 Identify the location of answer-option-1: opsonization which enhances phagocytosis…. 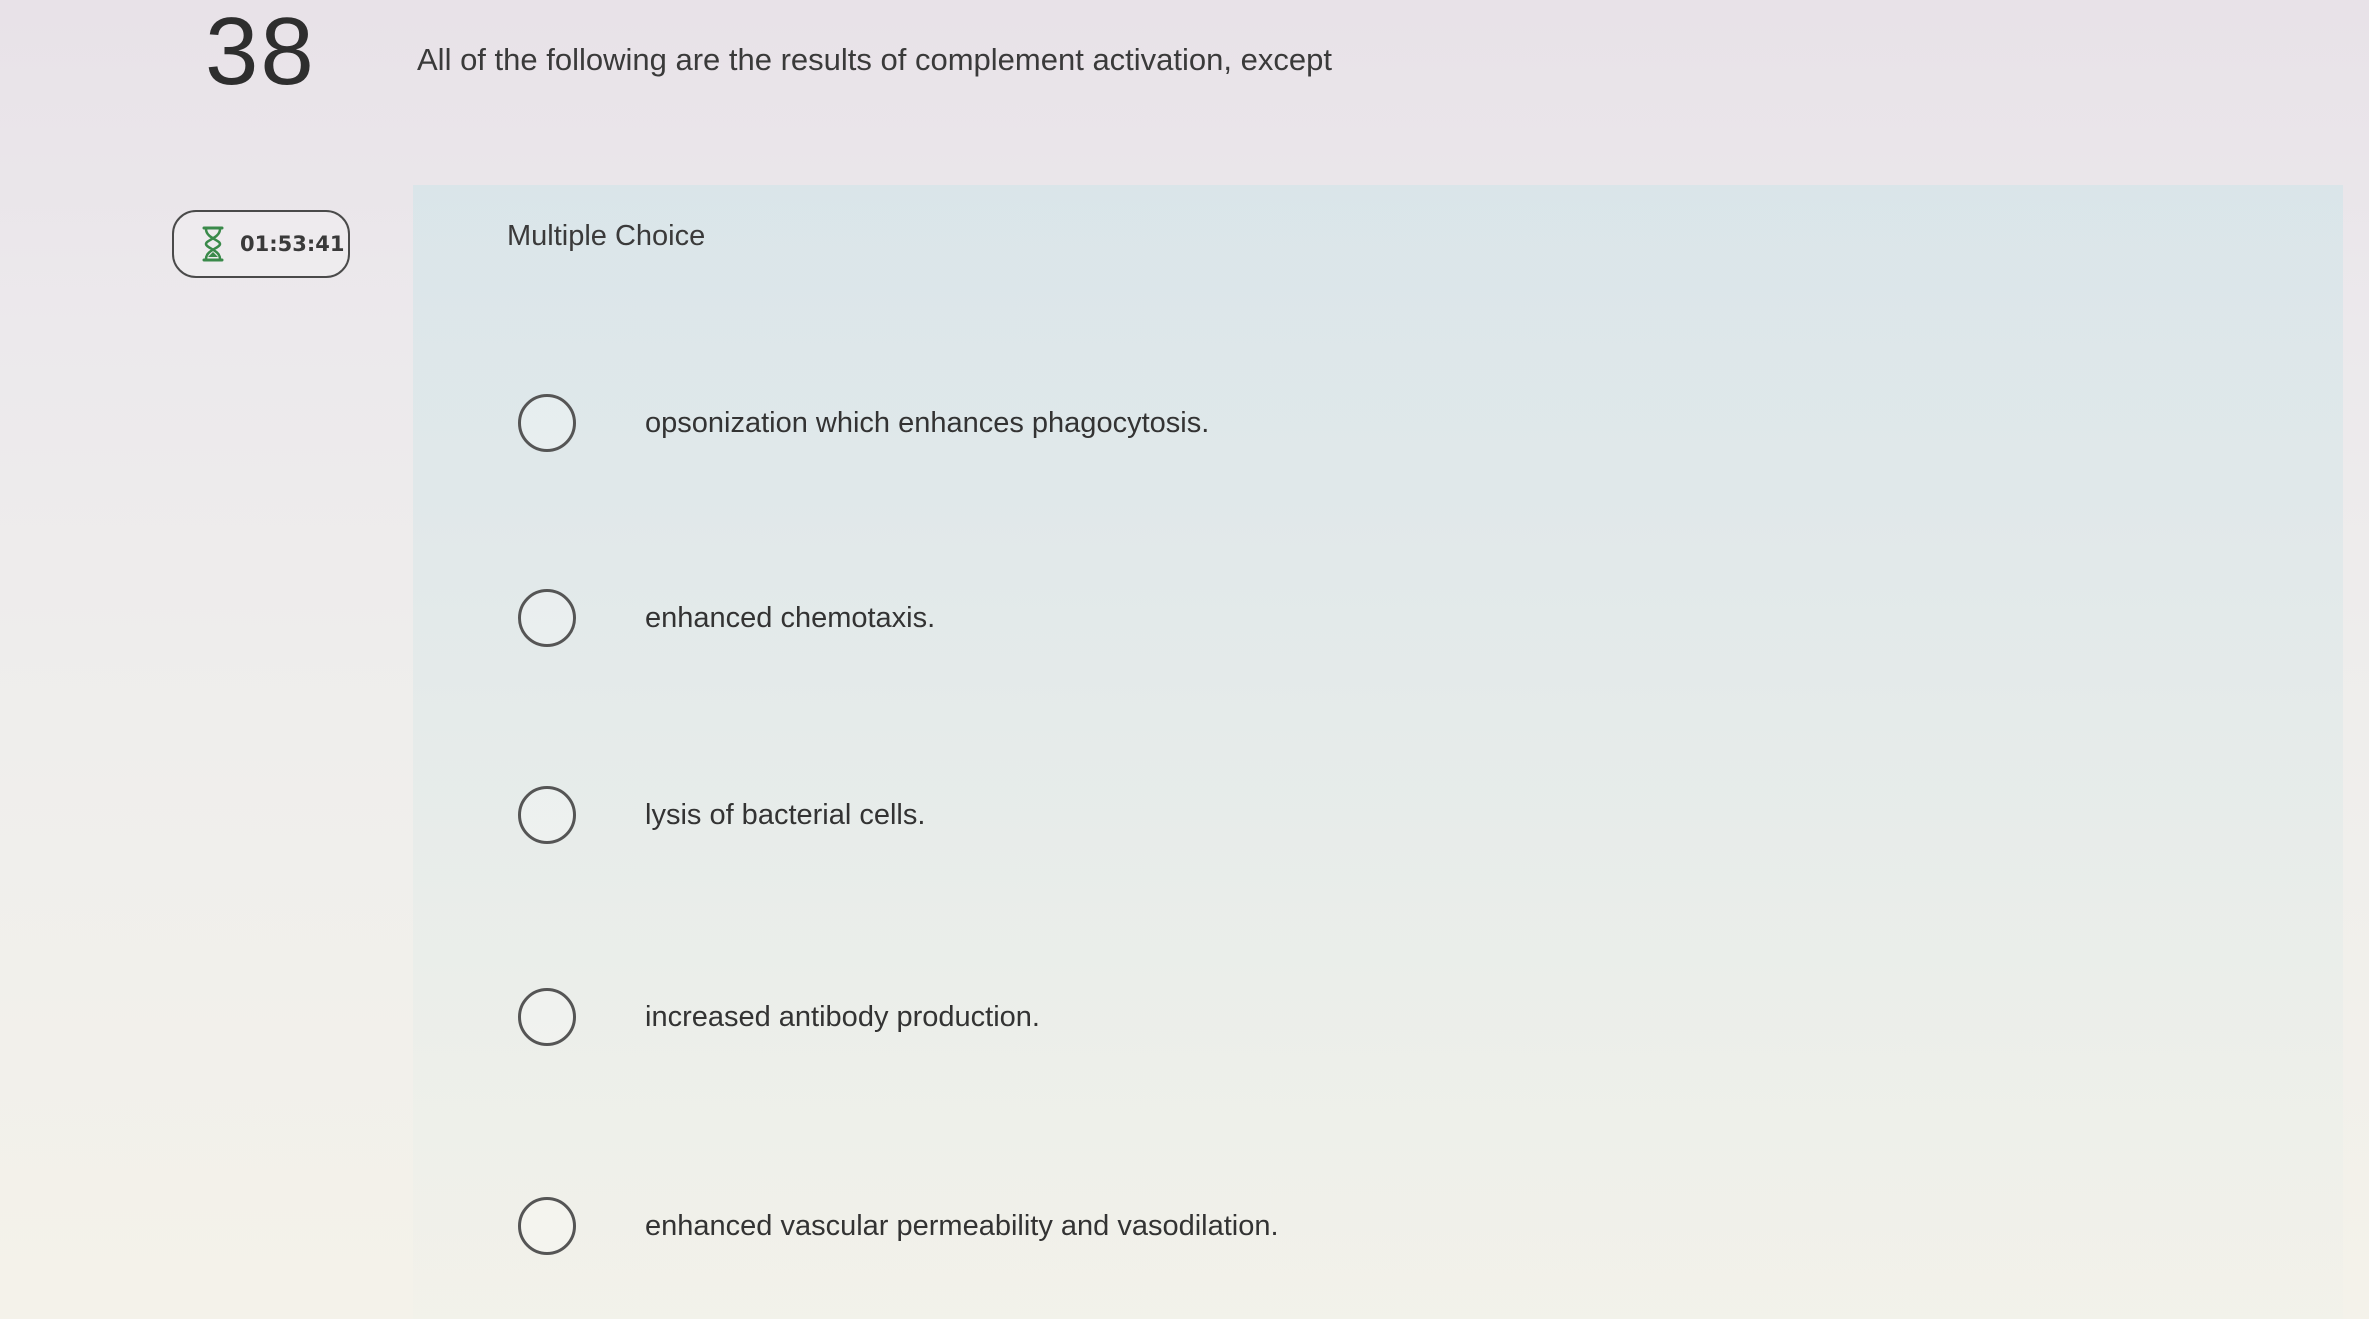
(863, 423).